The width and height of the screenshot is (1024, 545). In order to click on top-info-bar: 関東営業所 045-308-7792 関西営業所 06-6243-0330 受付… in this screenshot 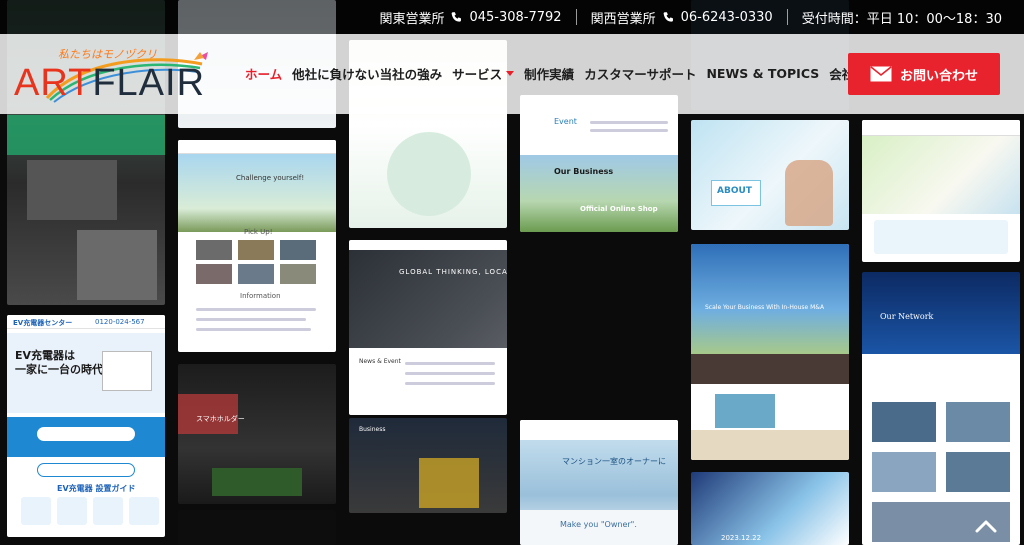, I will do `click(512, 17)`.